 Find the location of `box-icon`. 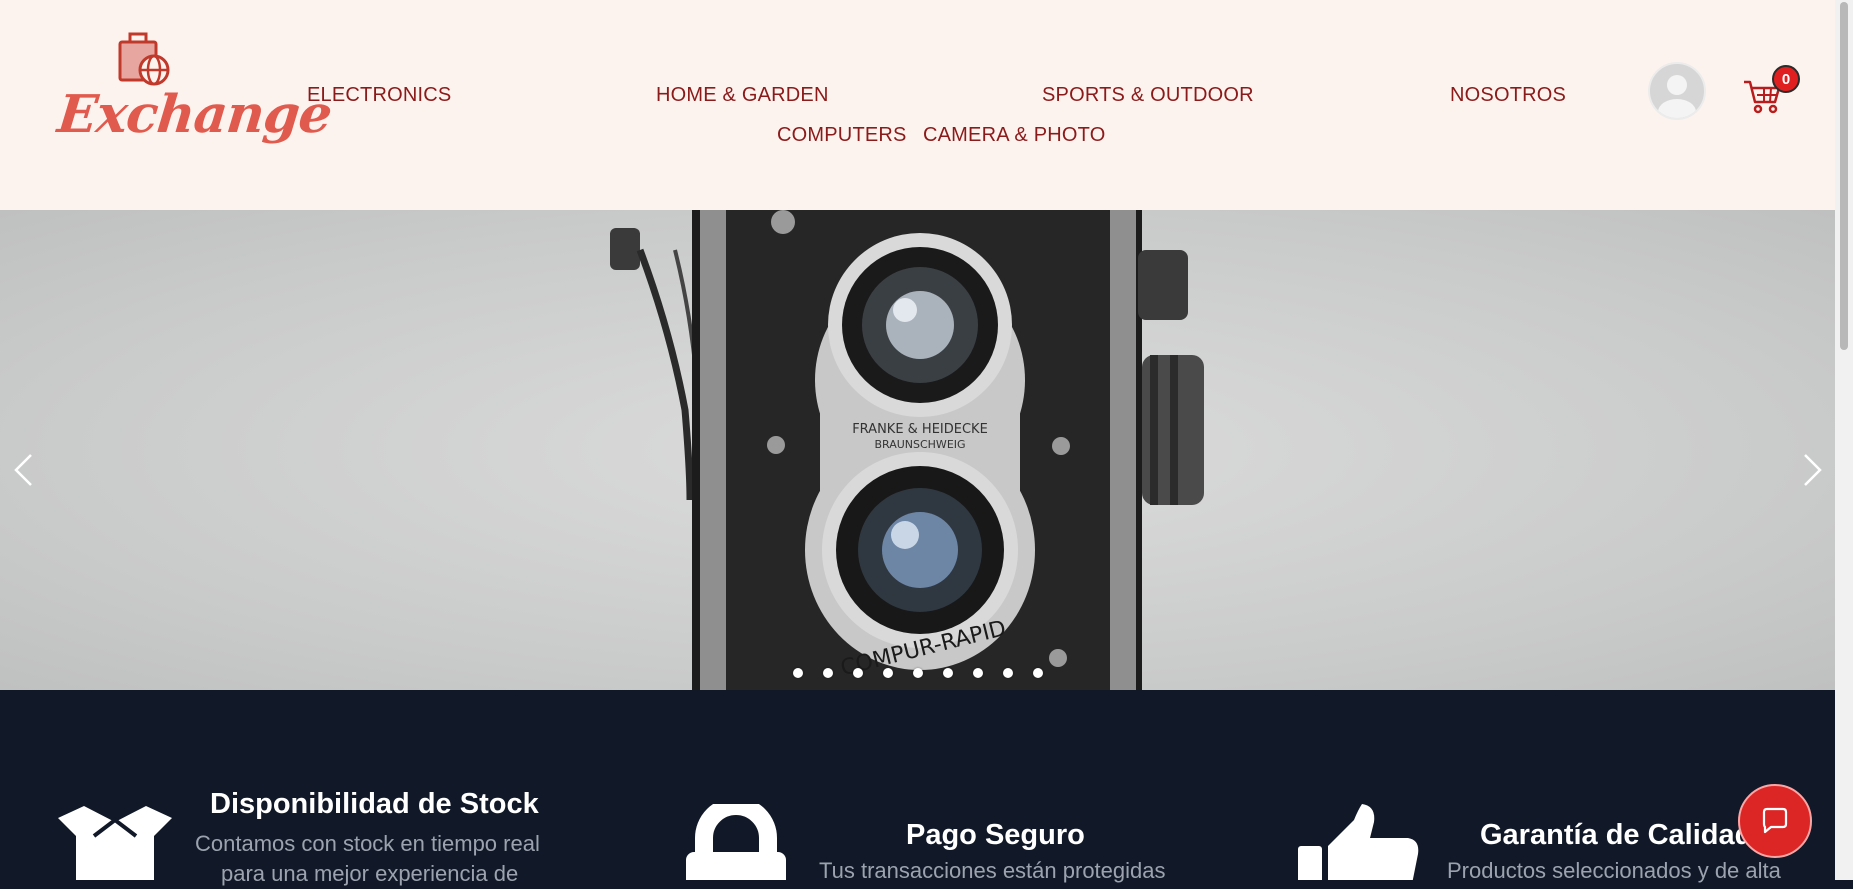

box-icon is located at coordinates (115, 843).